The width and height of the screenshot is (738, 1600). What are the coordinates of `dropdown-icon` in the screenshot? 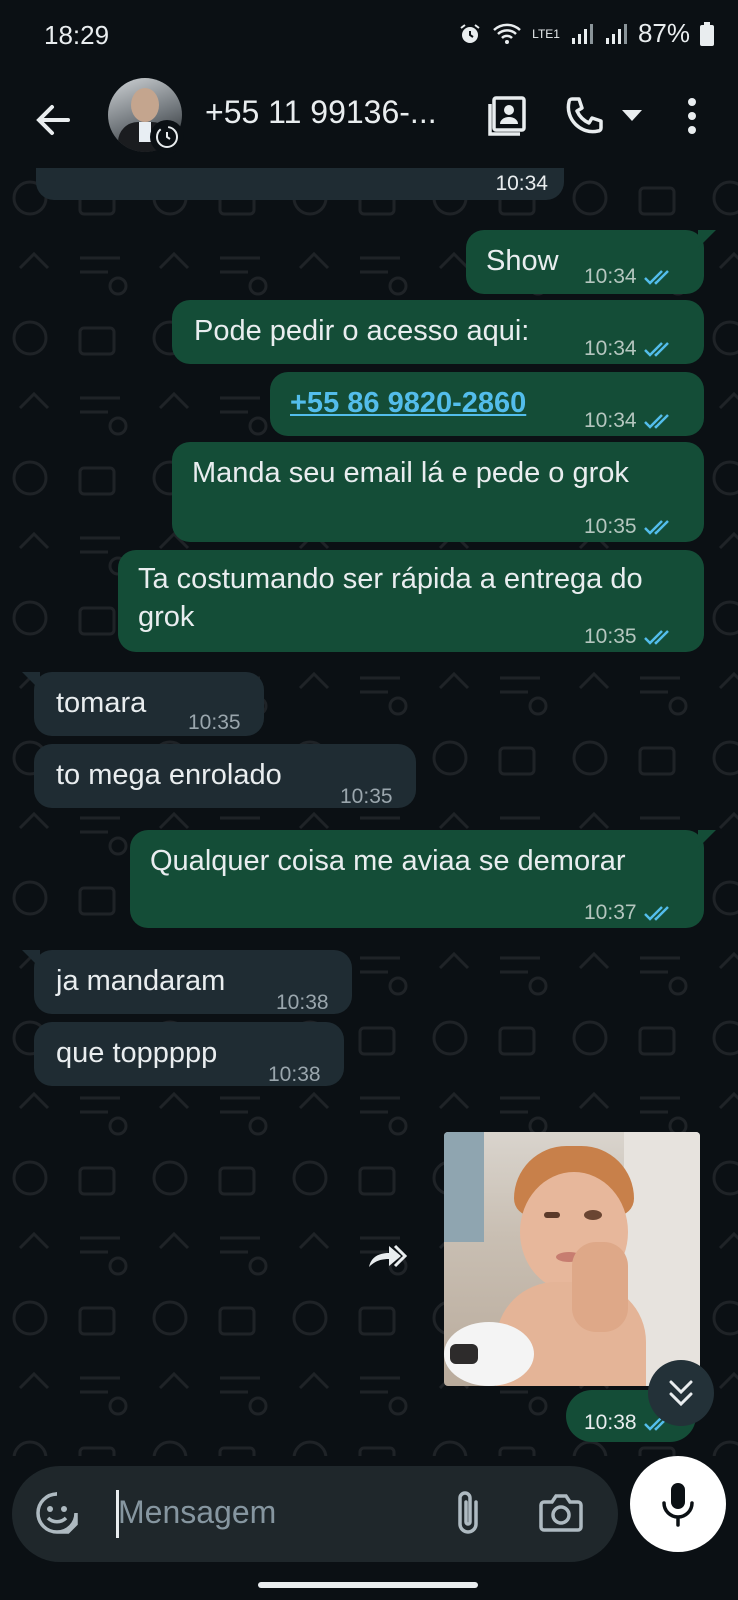 It's located at (632, 115).